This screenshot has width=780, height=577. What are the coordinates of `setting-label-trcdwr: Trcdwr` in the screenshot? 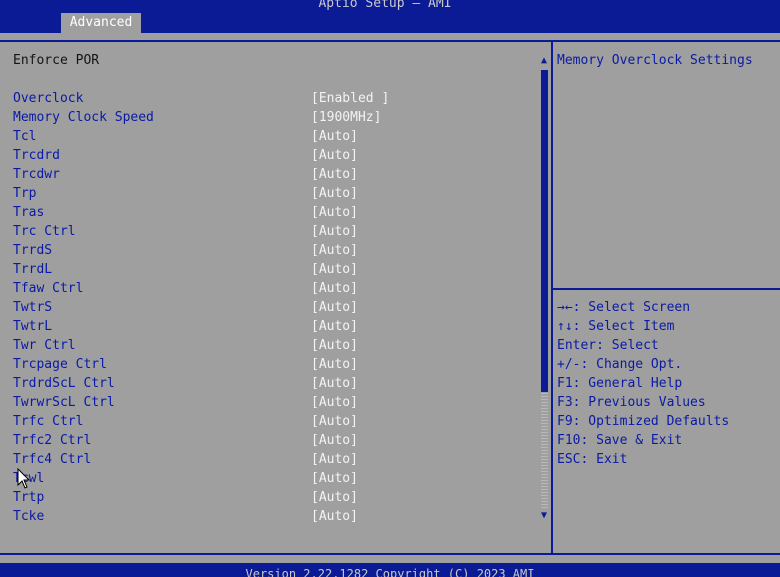 It's located at (36, 174).